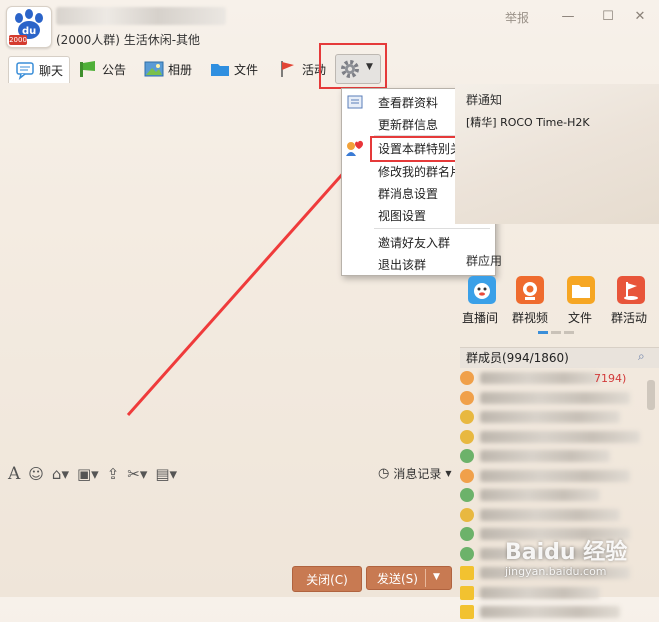  I want to click on message-history-button: ◷ 消息记录 ▼, so click(415, 473).